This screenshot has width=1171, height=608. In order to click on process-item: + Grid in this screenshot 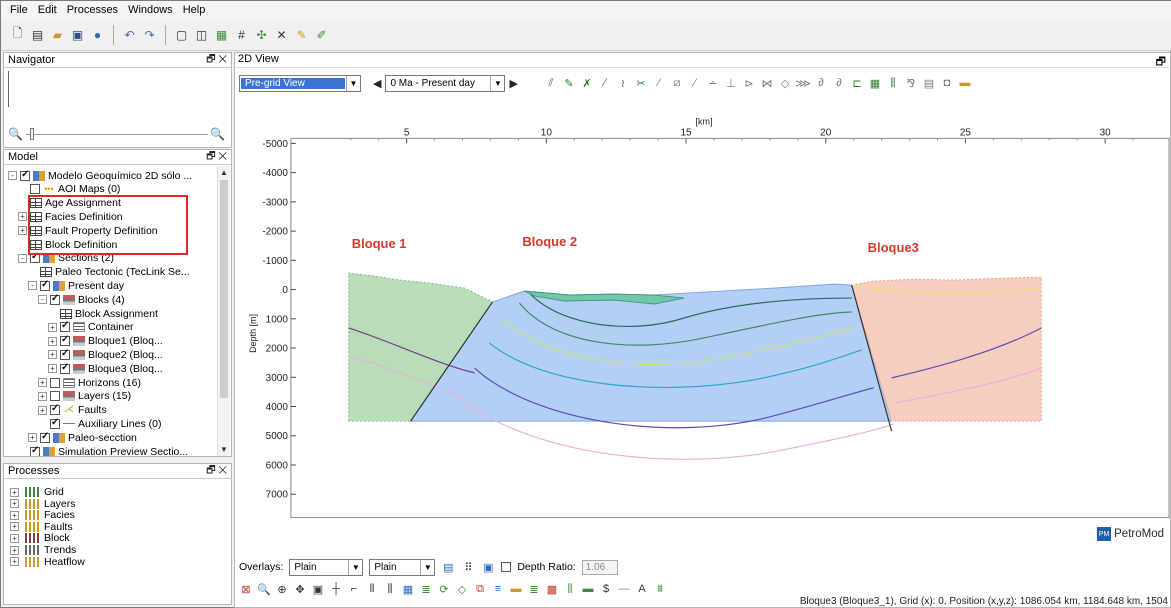, I will do `click(37, 492)`.